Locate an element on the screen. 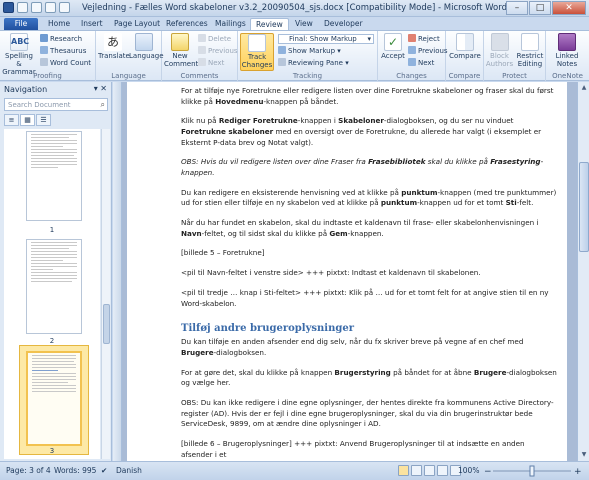  pages-view-icon: ▦ is located at coordinates (27, 120).